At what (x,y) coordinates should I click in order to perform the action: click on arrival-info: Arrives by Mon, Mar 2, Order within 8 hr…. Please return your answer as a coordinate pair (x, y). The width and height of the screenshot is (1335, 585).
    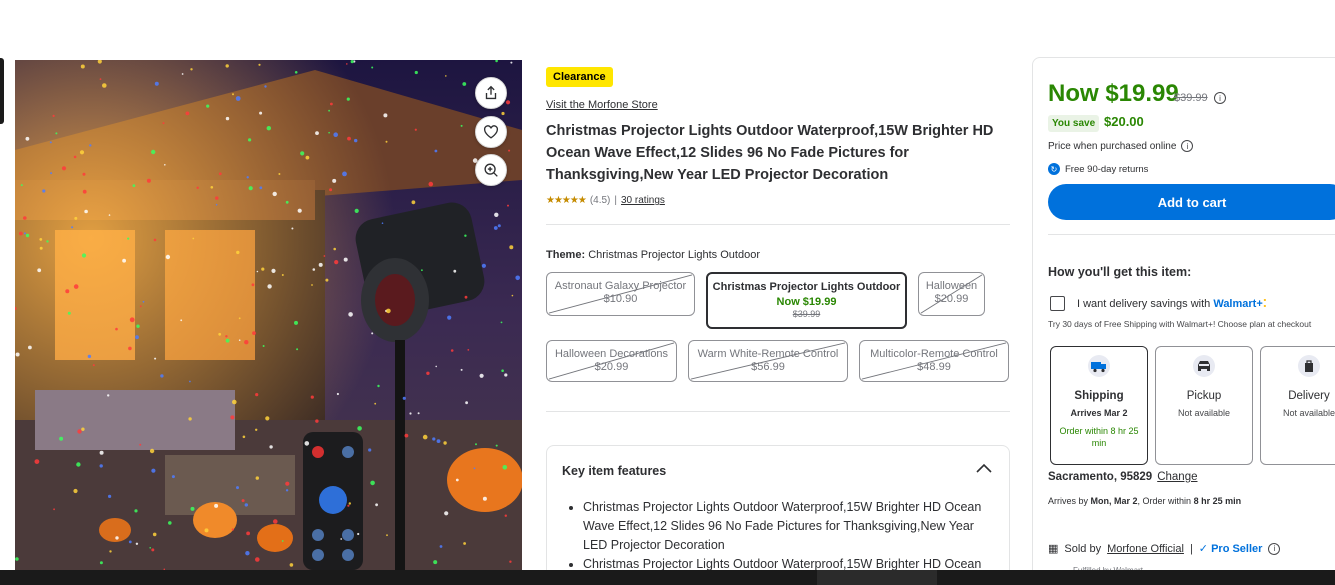
    Looking at the image, I should click on (1145, 501).